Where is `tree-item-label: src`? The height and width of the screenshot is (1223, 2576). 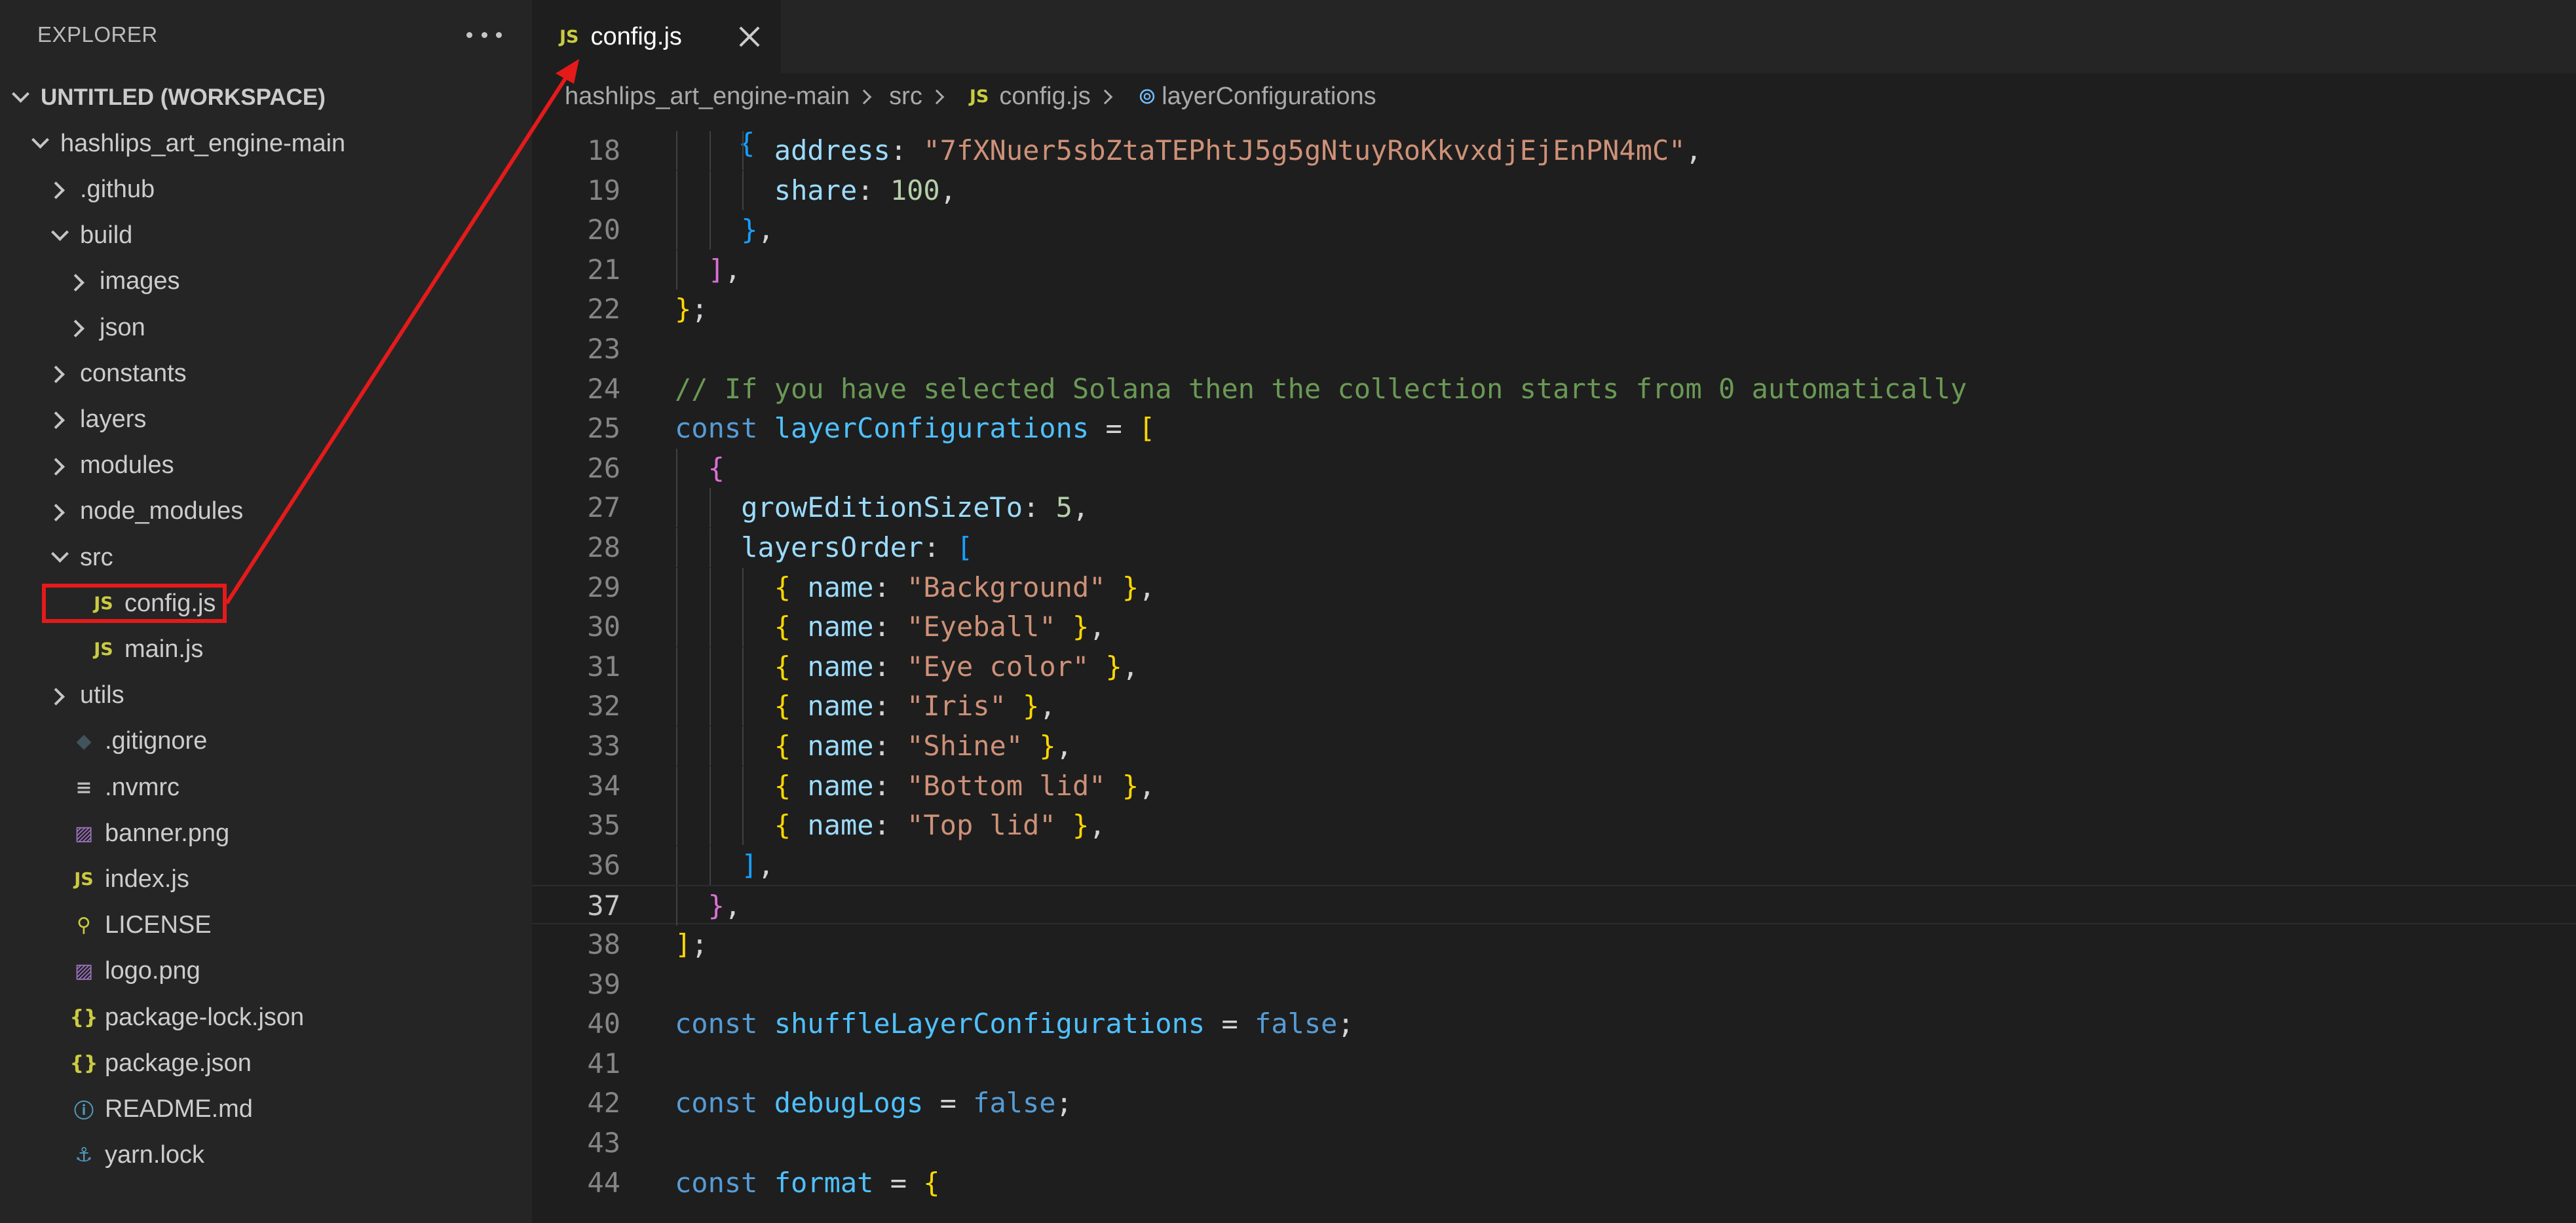
tree-item-label: src is located at coordinates (96, 557).